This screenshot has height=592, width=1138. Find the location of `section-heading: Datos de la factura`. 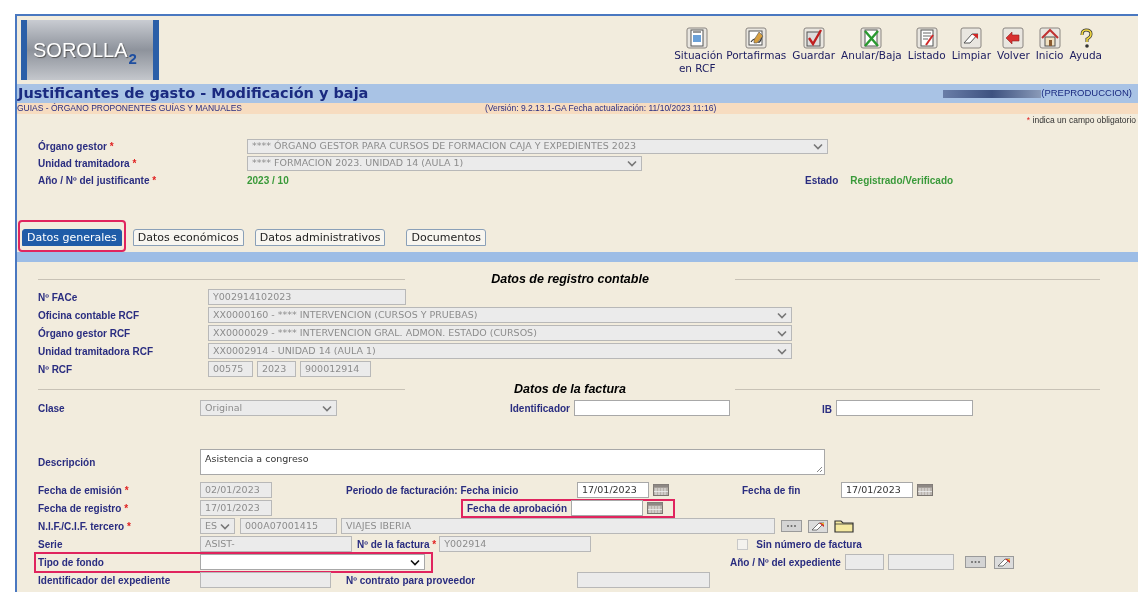

section-heading: Datos de la factura is located at coordinates (570, 389).